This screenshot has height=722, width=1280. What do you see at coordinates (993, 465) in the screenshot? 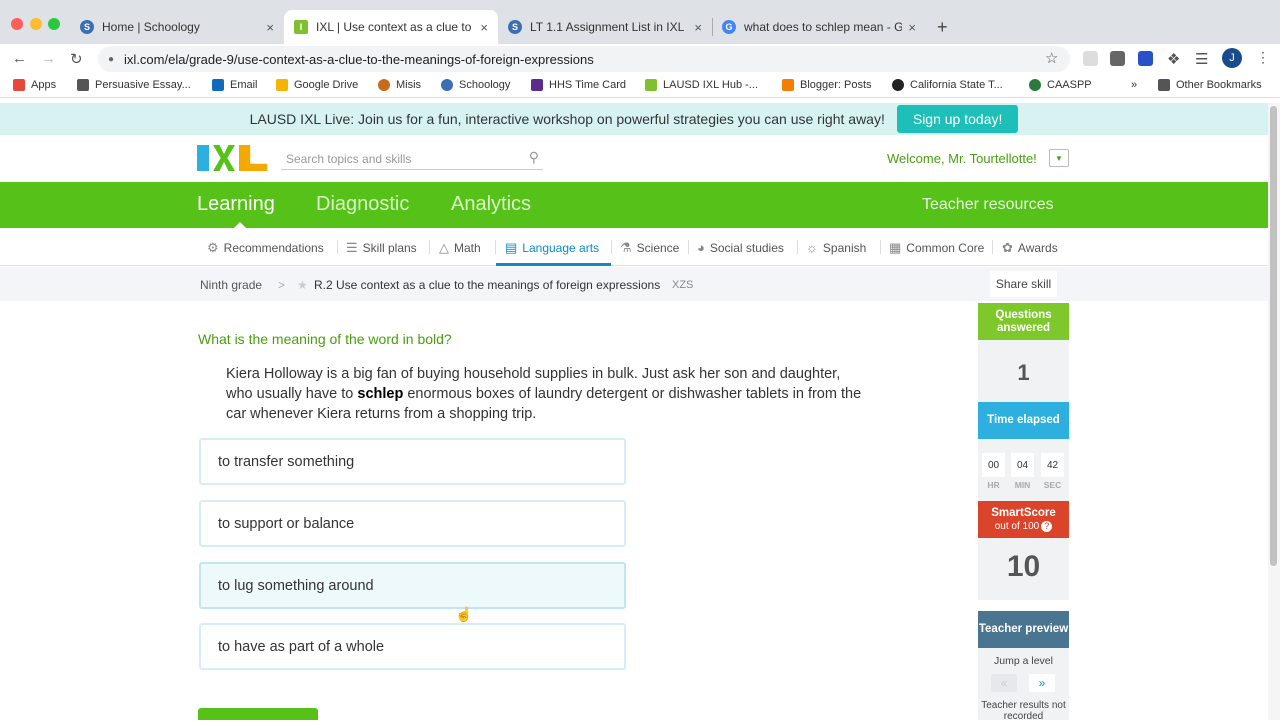
I see `time-hours: 00` at bounding box center [993, 465].